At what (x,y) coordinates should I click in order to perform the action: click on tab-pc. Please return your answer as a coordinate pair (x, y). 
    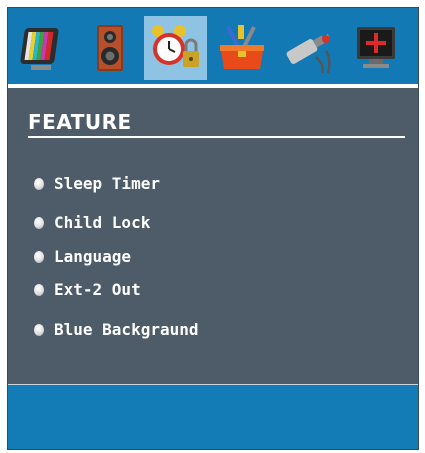
    Looking at the image, I should click on (375, 48).